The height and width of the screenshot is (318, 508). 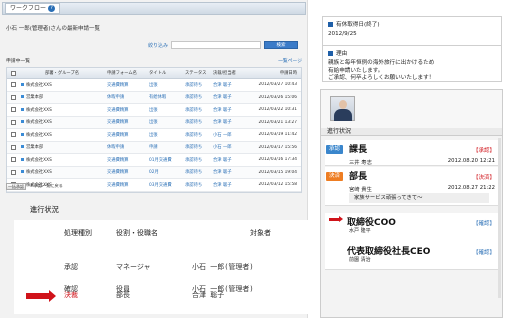 What do you see at coordinates (499, 218) in the screenshot?
I see `scrollbar` at bounding box center [499, 218].